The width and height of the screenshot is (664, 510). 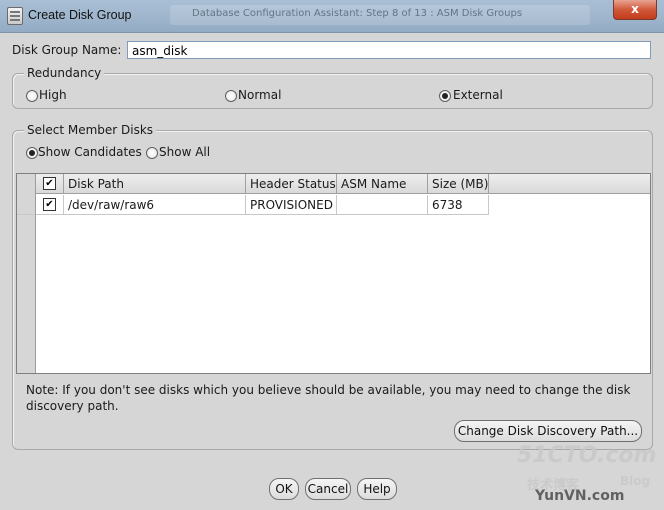 What do you see at coordinates (155, 184) in the screenshot?
I see `column-header-disk-path: Disk Path` at bounding box center [155, 184].